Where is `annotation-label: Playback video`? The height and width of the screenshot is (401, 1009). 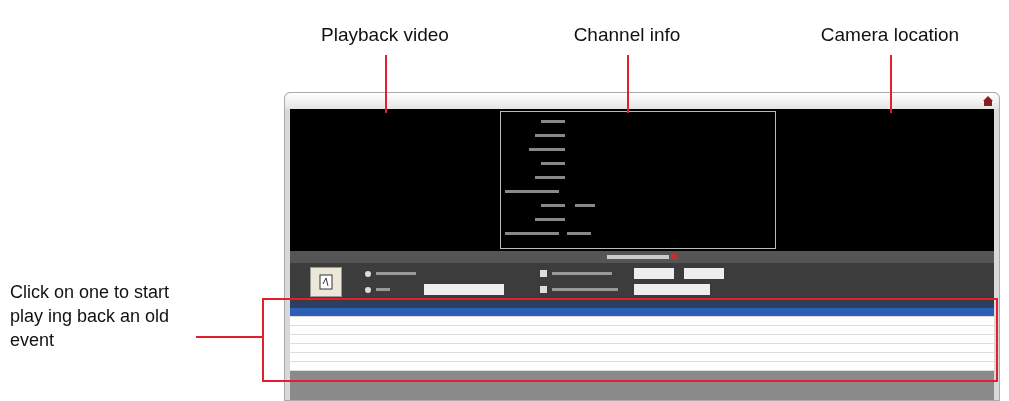
annotation-label: Playback video is located at coordinates (385, 35).